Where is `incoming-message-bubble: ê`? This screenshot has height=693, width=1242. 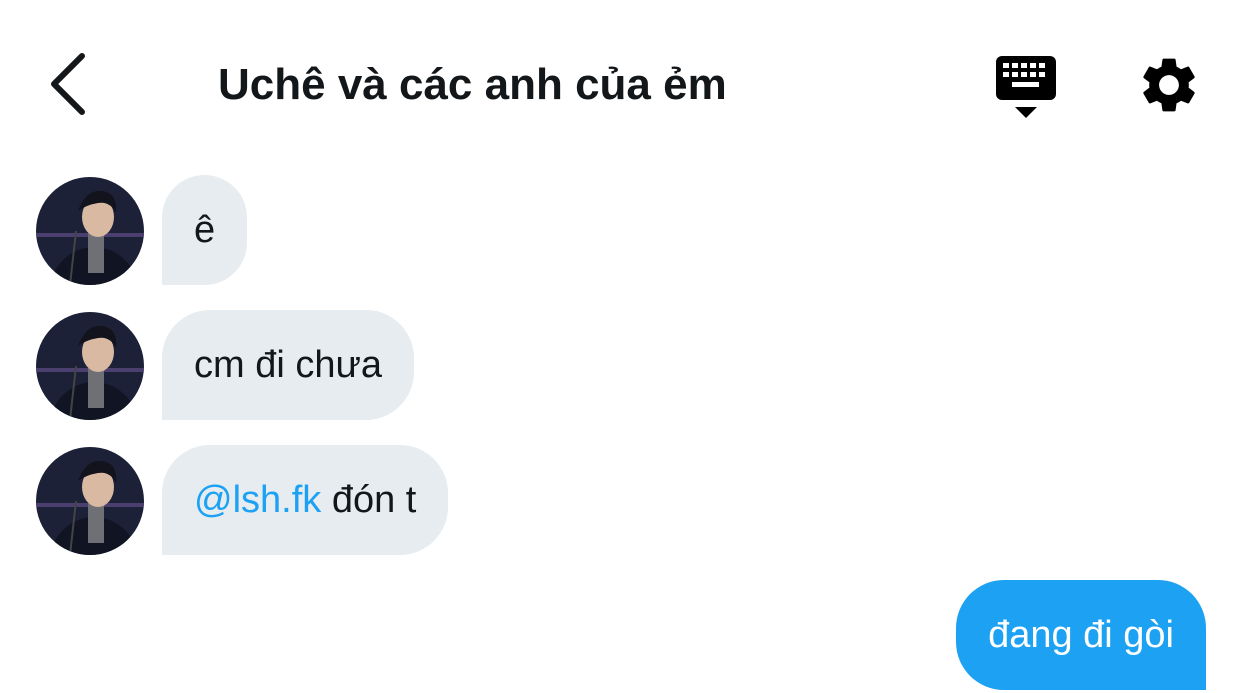 incoming-message-bubble: ê is located at coordinates (205, 230).